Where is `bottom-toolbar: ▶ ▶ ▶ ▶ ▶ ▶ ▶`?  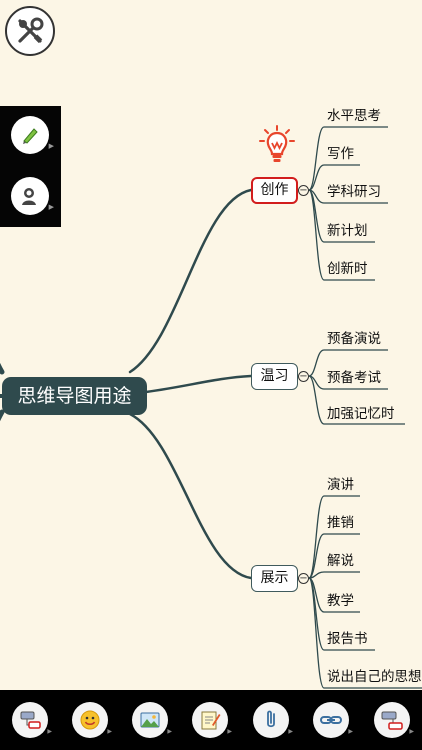
bottom-toolbar: ▶ ▶ ▶ ▶ ▶ ▶ ▶ is located at coordinates (211, 720).